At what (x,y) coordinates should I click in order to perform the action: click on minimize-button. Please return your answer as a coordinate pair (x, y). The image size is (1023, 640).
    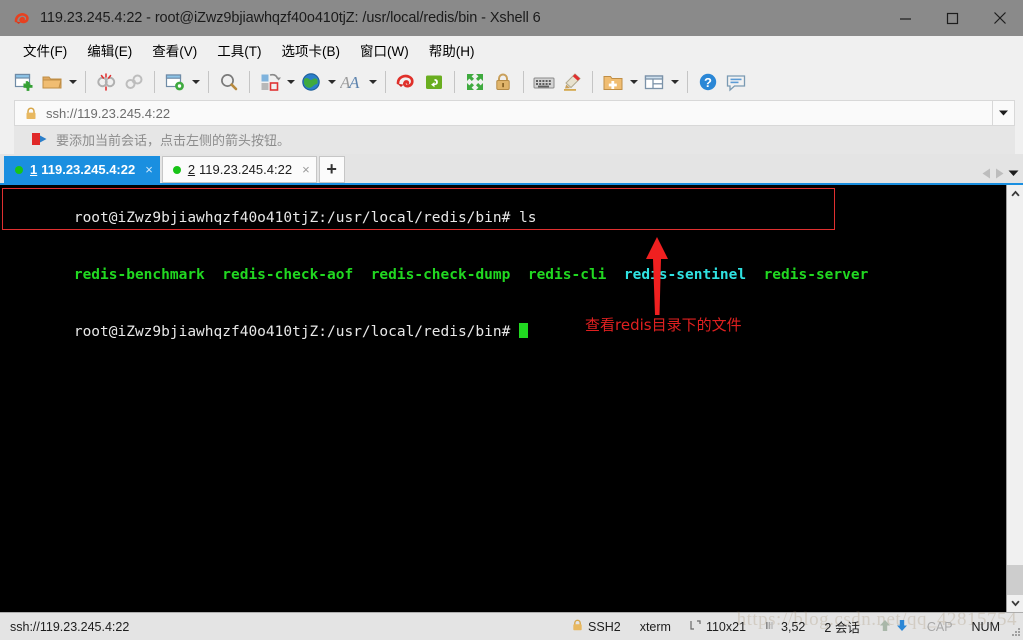
    Looking at the image, I should click on (905, 18).